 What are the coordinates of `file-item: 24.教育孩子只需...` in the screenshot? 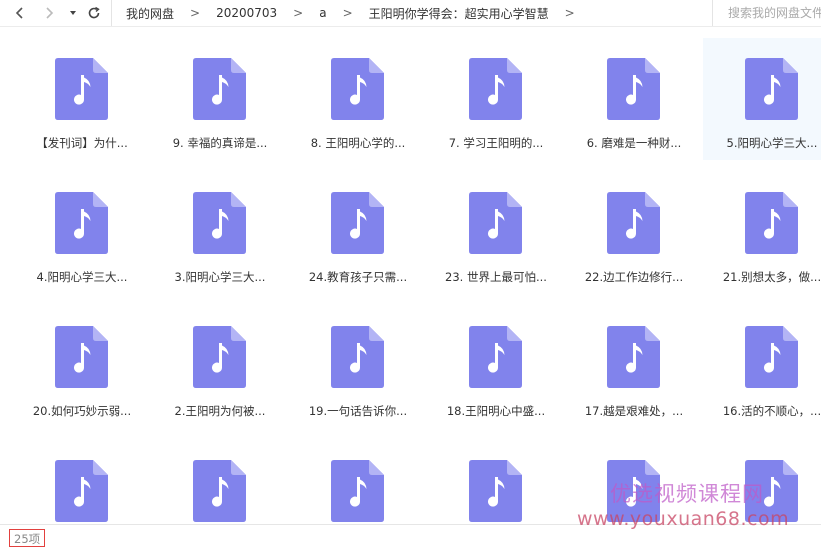 It's located at (358, 233).